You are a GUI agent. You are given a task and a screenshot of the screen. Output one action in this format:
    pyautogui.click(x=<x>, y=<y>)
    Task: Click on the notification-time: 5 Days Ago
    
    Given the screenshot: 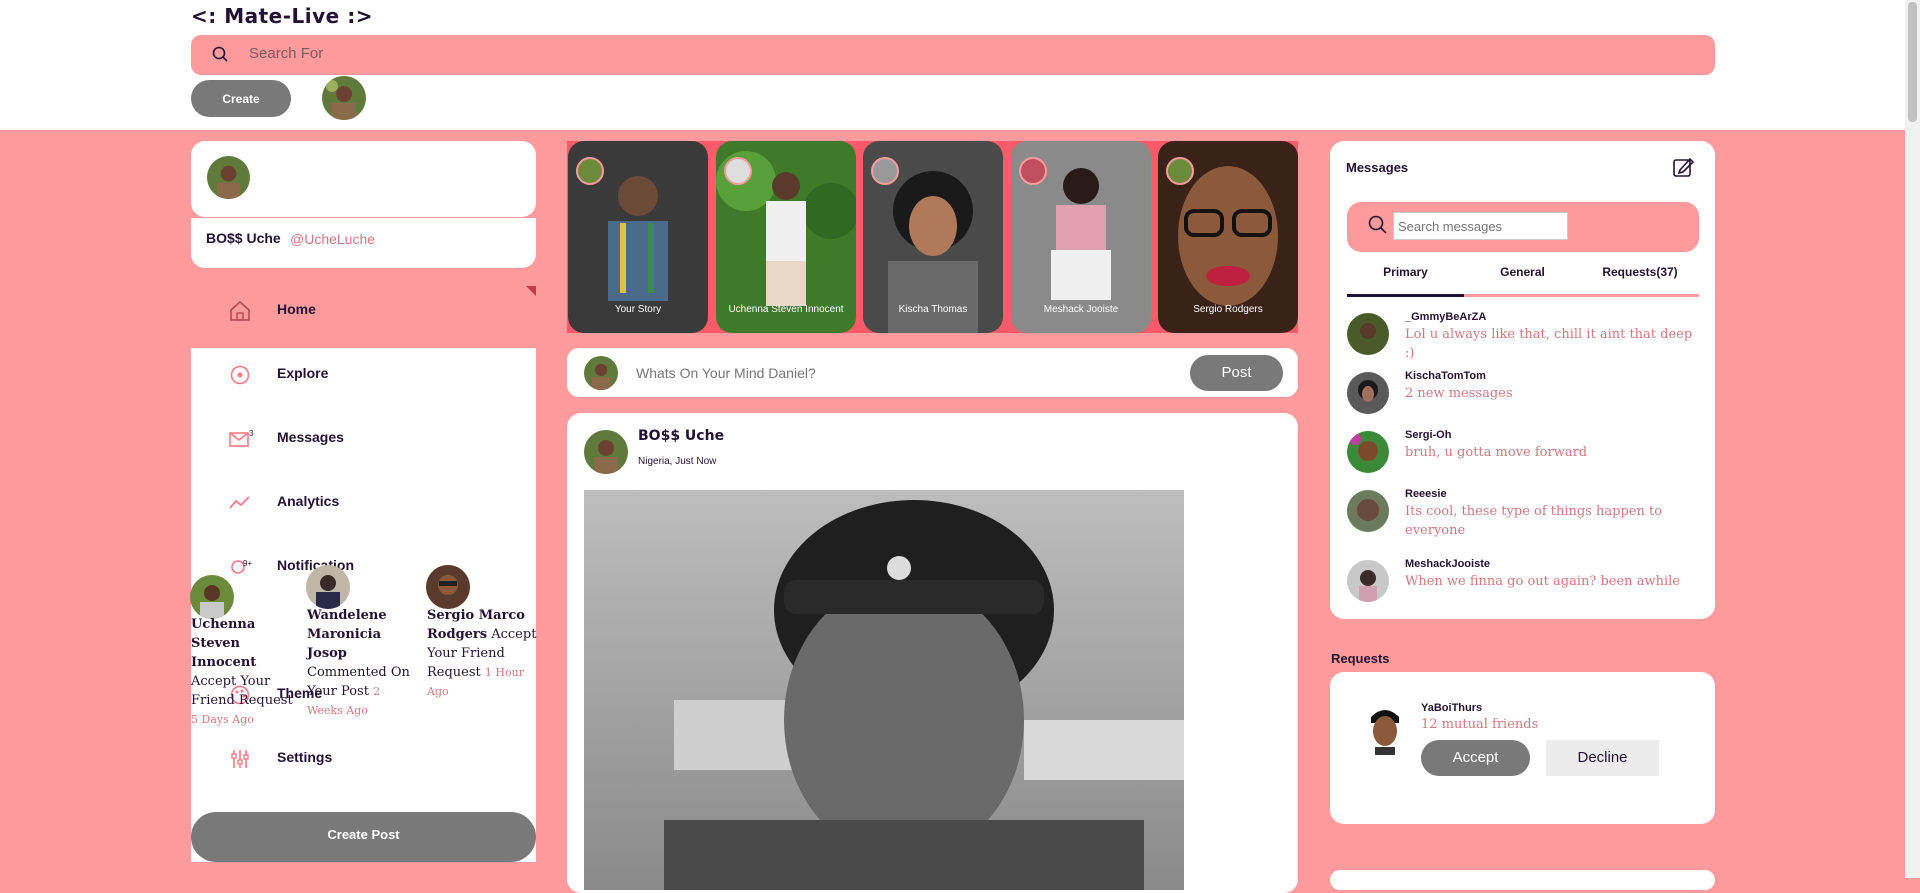 What is the action you would take?
    pyautogui.click(x=222, y=719)
    